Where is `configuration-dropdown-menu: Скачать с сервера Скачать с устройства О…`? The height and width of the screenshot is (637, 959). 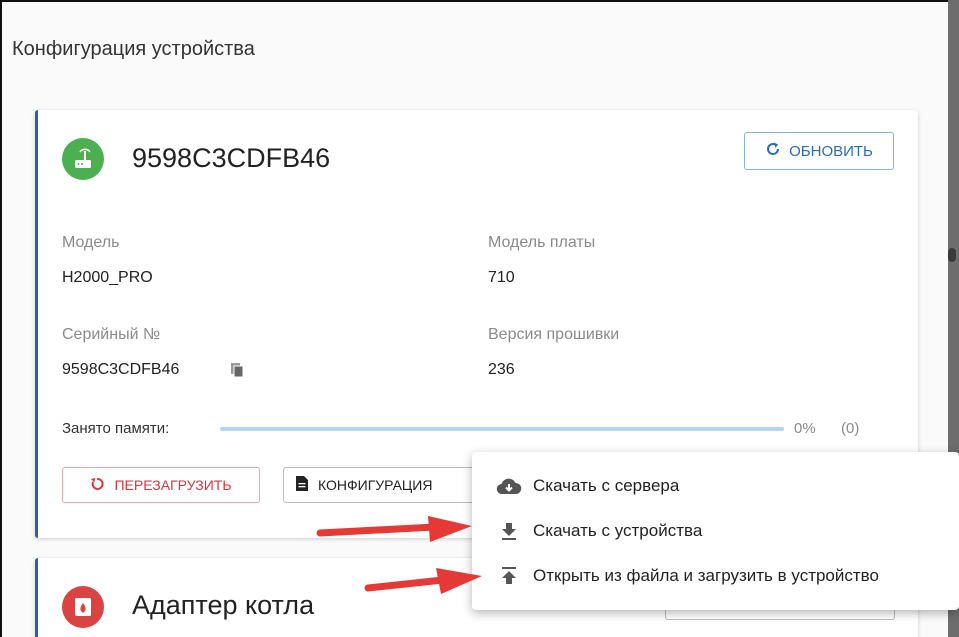 configuration-dropdown-menu: Скачать с сервера Скачать с устройства О… is located at coordinates (715, 531).